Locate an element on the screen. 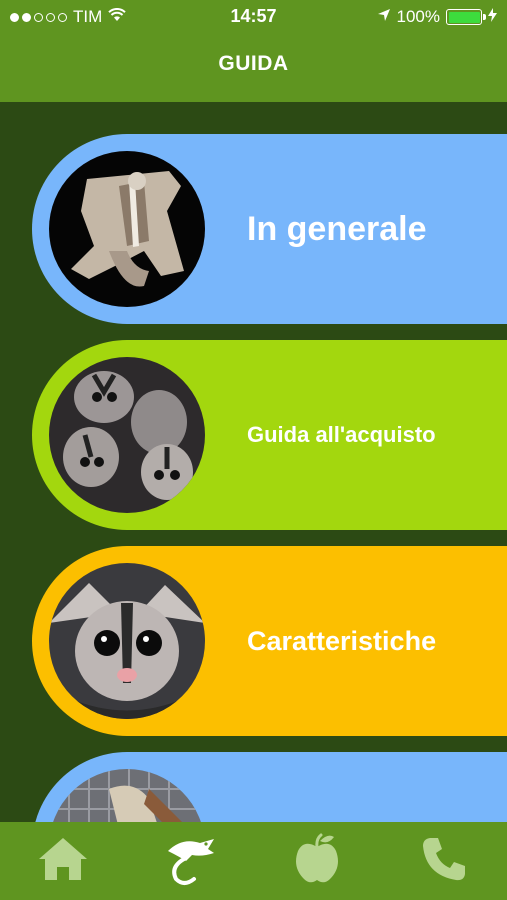  tab-bar is located at coordinates (253, 861).